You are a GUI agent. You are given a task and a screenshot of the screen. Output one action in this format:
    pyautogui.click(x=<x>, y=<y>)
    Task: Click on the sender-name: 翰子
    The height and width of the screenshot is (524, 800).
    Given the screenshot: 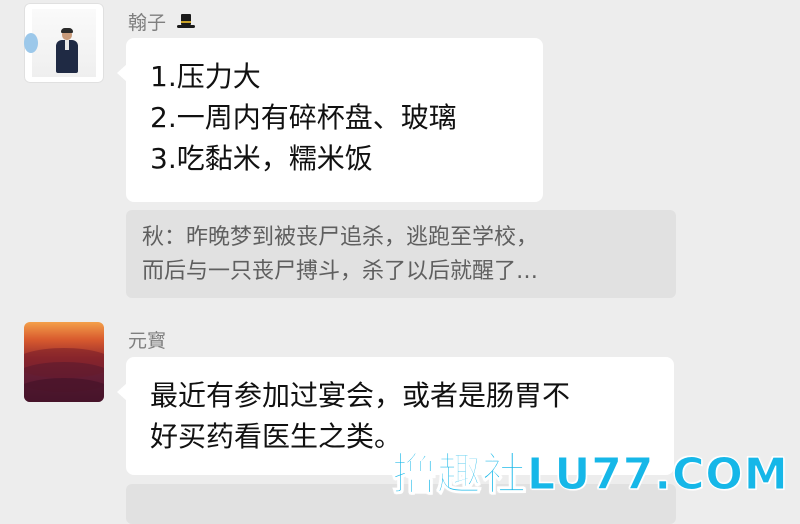 What is the action you would take?
    pyautogui.click(x=162, y=21)
    